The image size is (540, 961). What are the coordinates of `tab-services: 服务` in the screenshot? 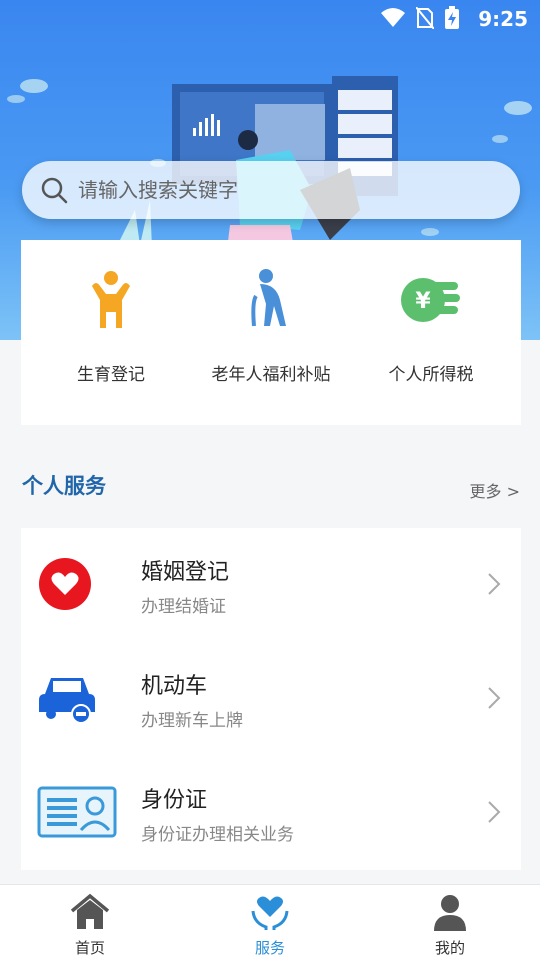 It's located at (270, 925).